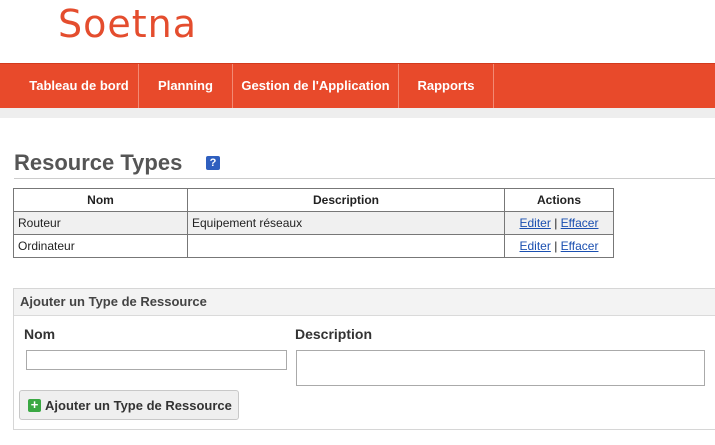  Describe the element at coordinates (334, 334) in the screenshot. I see `description-label: Description` at that location.